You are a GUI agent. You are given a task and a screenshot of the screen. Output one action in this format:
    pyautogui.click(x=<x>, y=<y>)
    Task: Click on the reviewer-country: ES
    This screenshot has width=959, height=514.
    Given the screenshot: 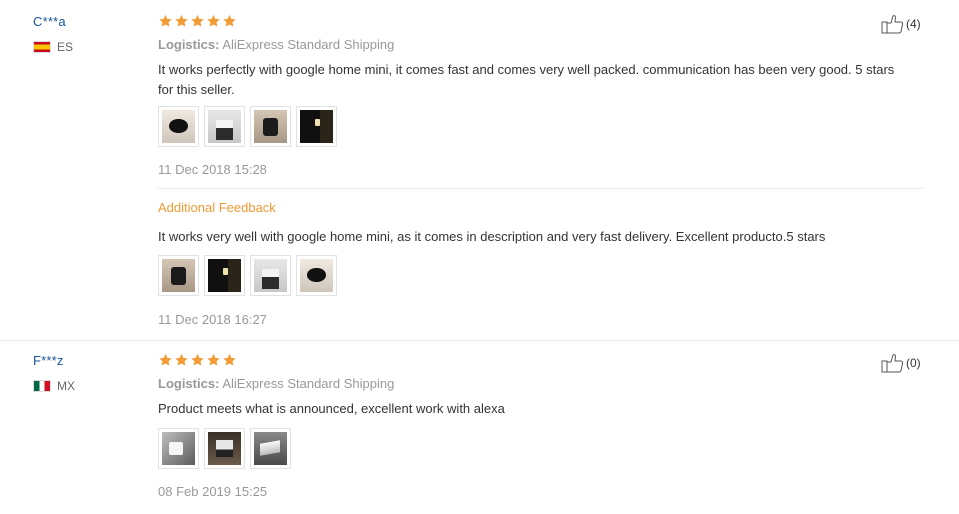 What is the action you would take?
    pyautogui.click(x=53, y=47)
    